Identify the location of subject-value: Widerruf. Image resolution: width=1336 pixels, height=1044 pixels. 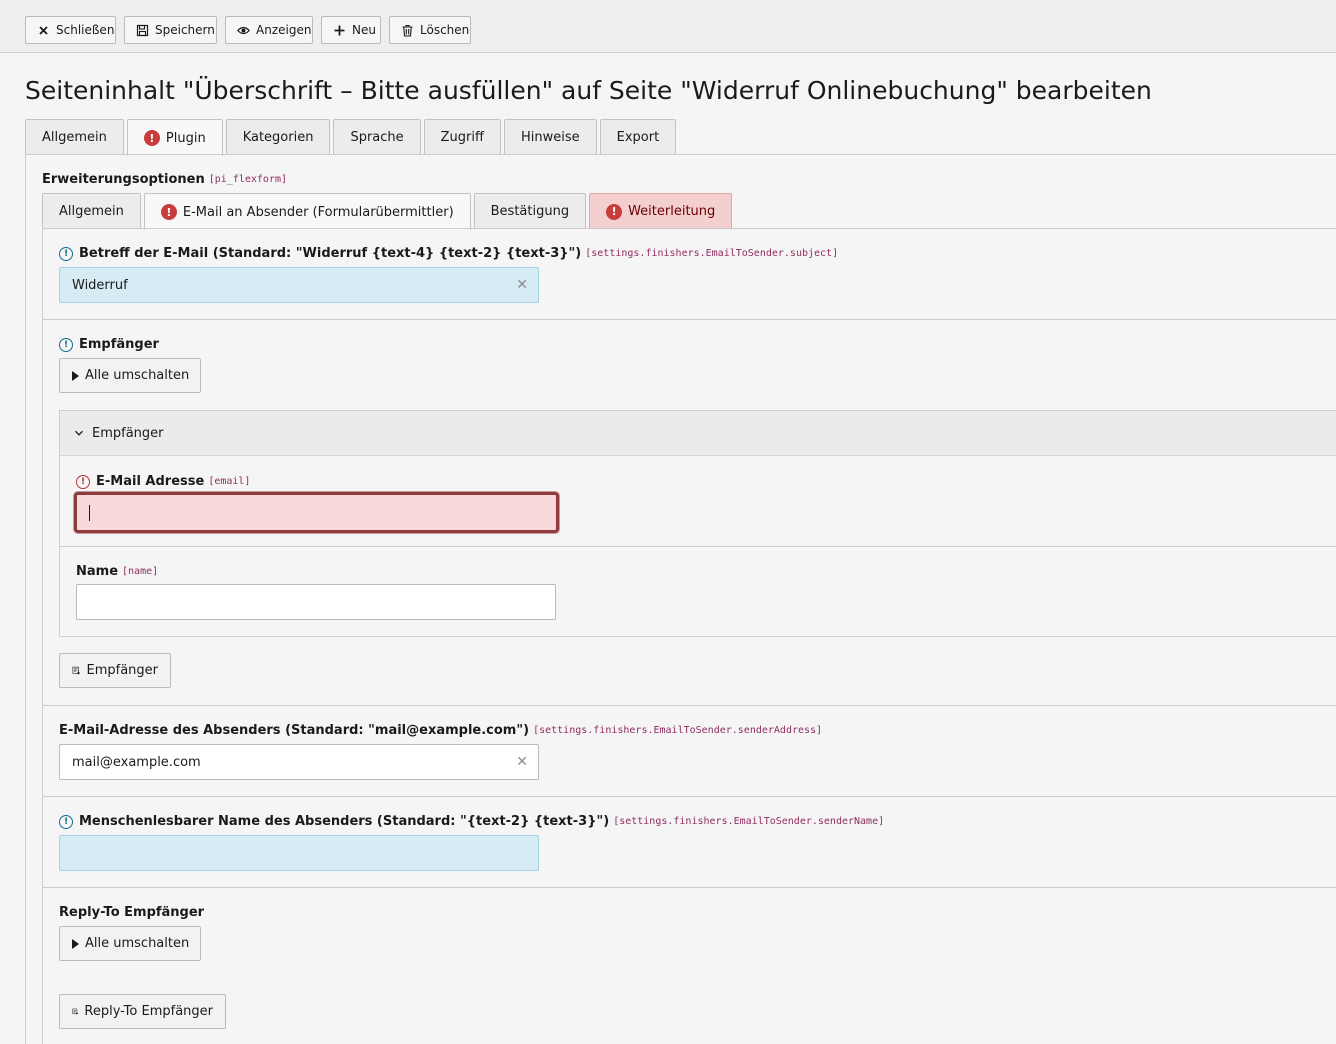
(100, 285).